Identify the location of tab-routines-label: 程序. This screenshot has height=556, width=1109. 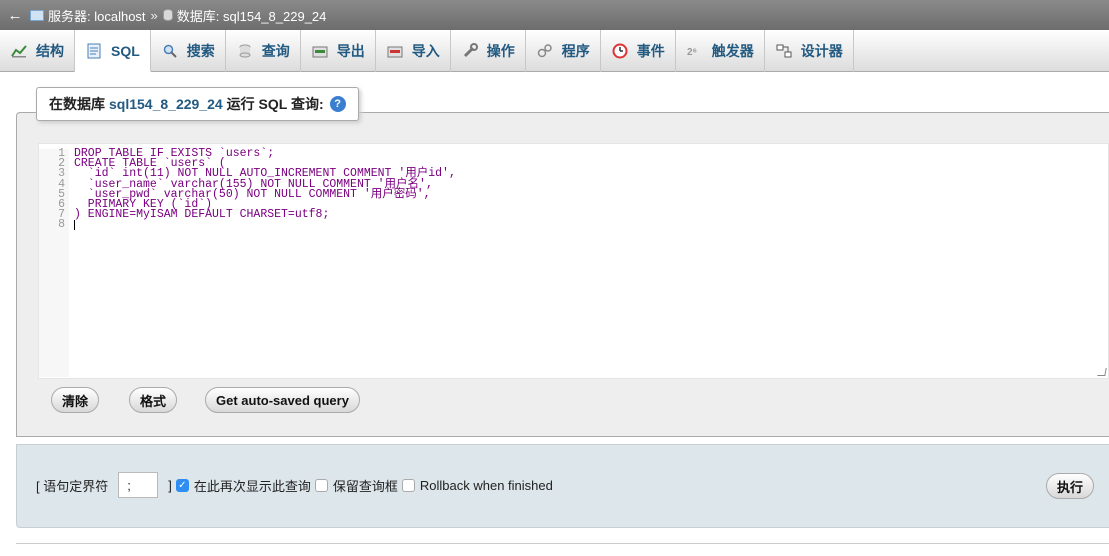
(575, 51).